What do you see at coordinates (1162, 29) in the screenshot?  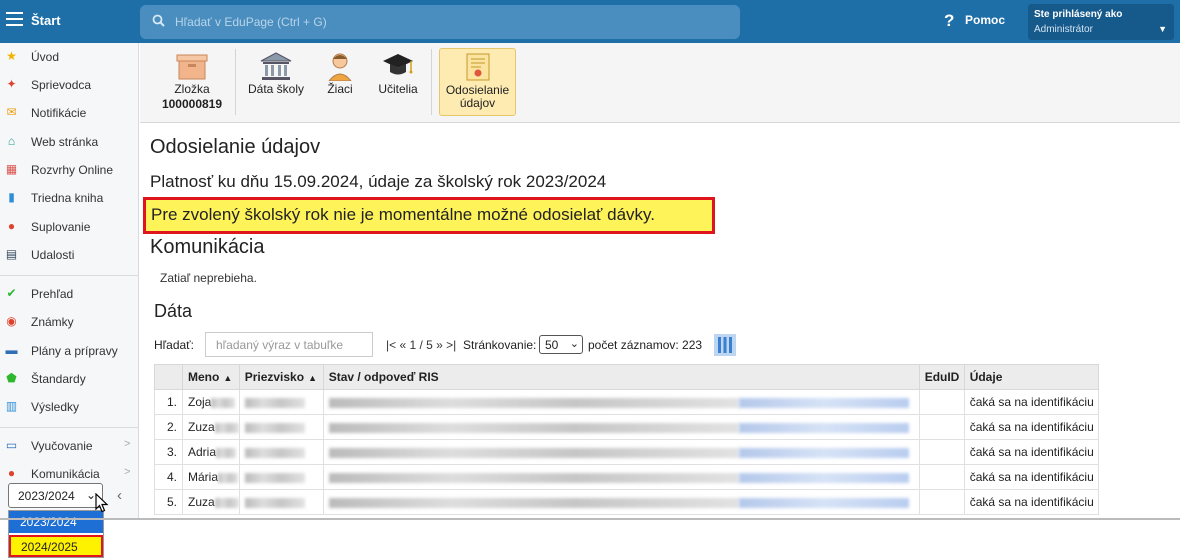 I see `chevron-down-icon: ▼` at bounding box center [1162, 29].